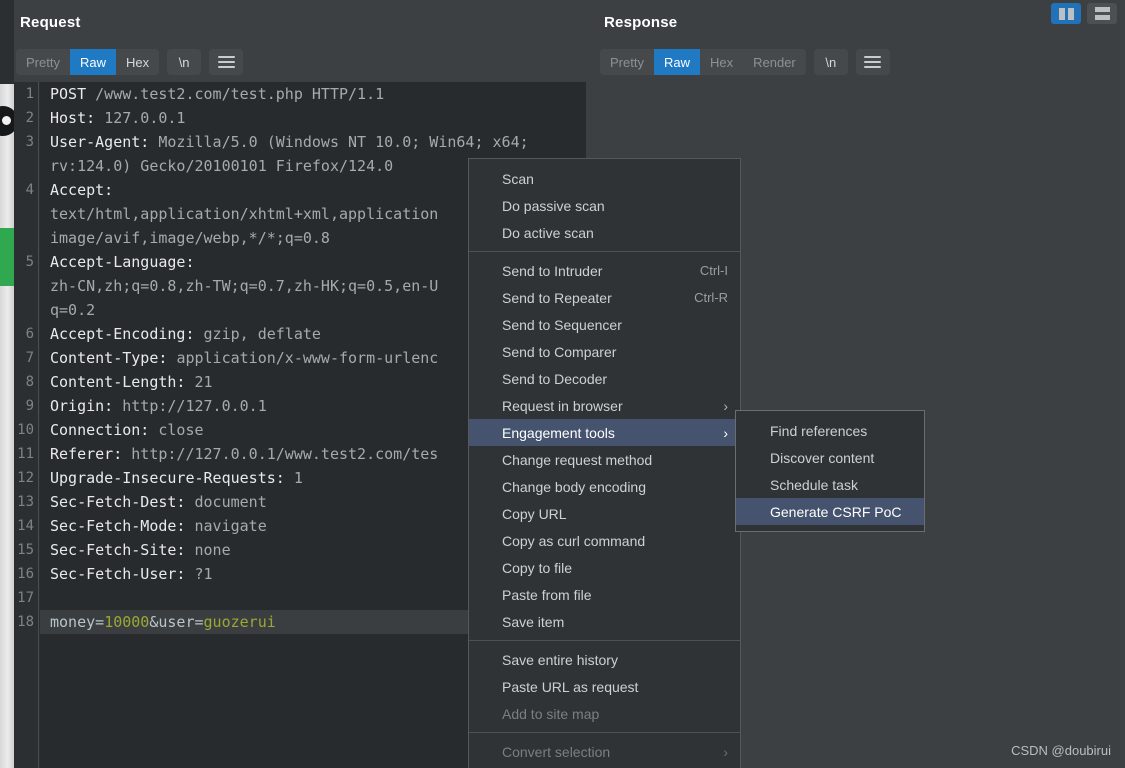  What do you see at coordinates (1061, 750) in the screenshot?
I see `watermark: CSDN @doubirui` at bounding box center [1061, 750].